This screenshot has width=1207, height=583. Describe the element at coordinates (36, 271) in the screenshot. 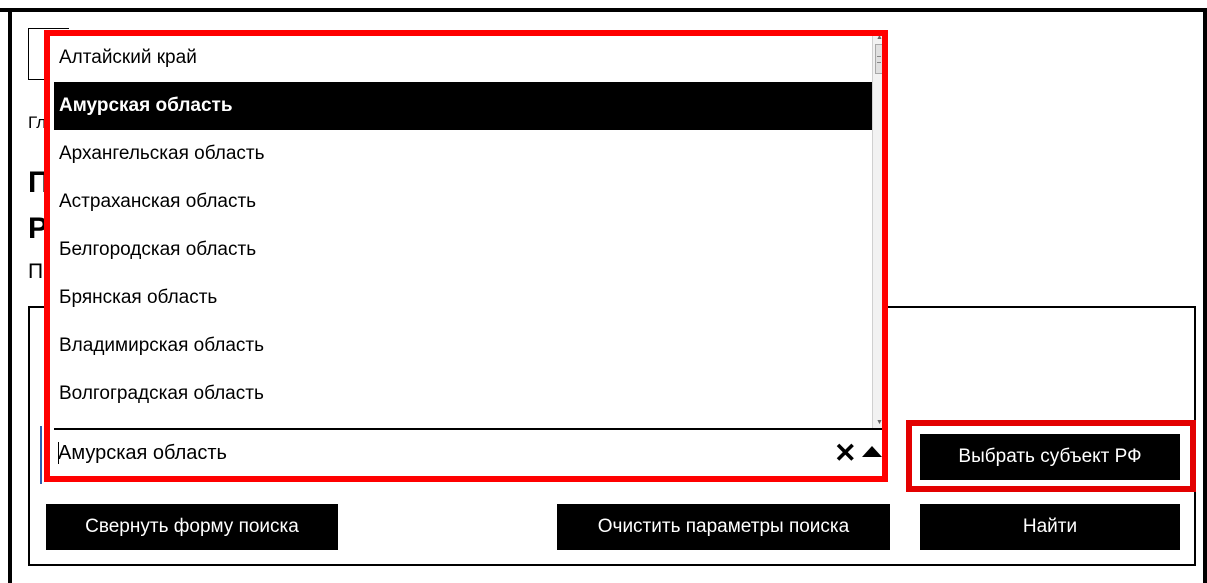

I see `page-subtitle: П` at that location.